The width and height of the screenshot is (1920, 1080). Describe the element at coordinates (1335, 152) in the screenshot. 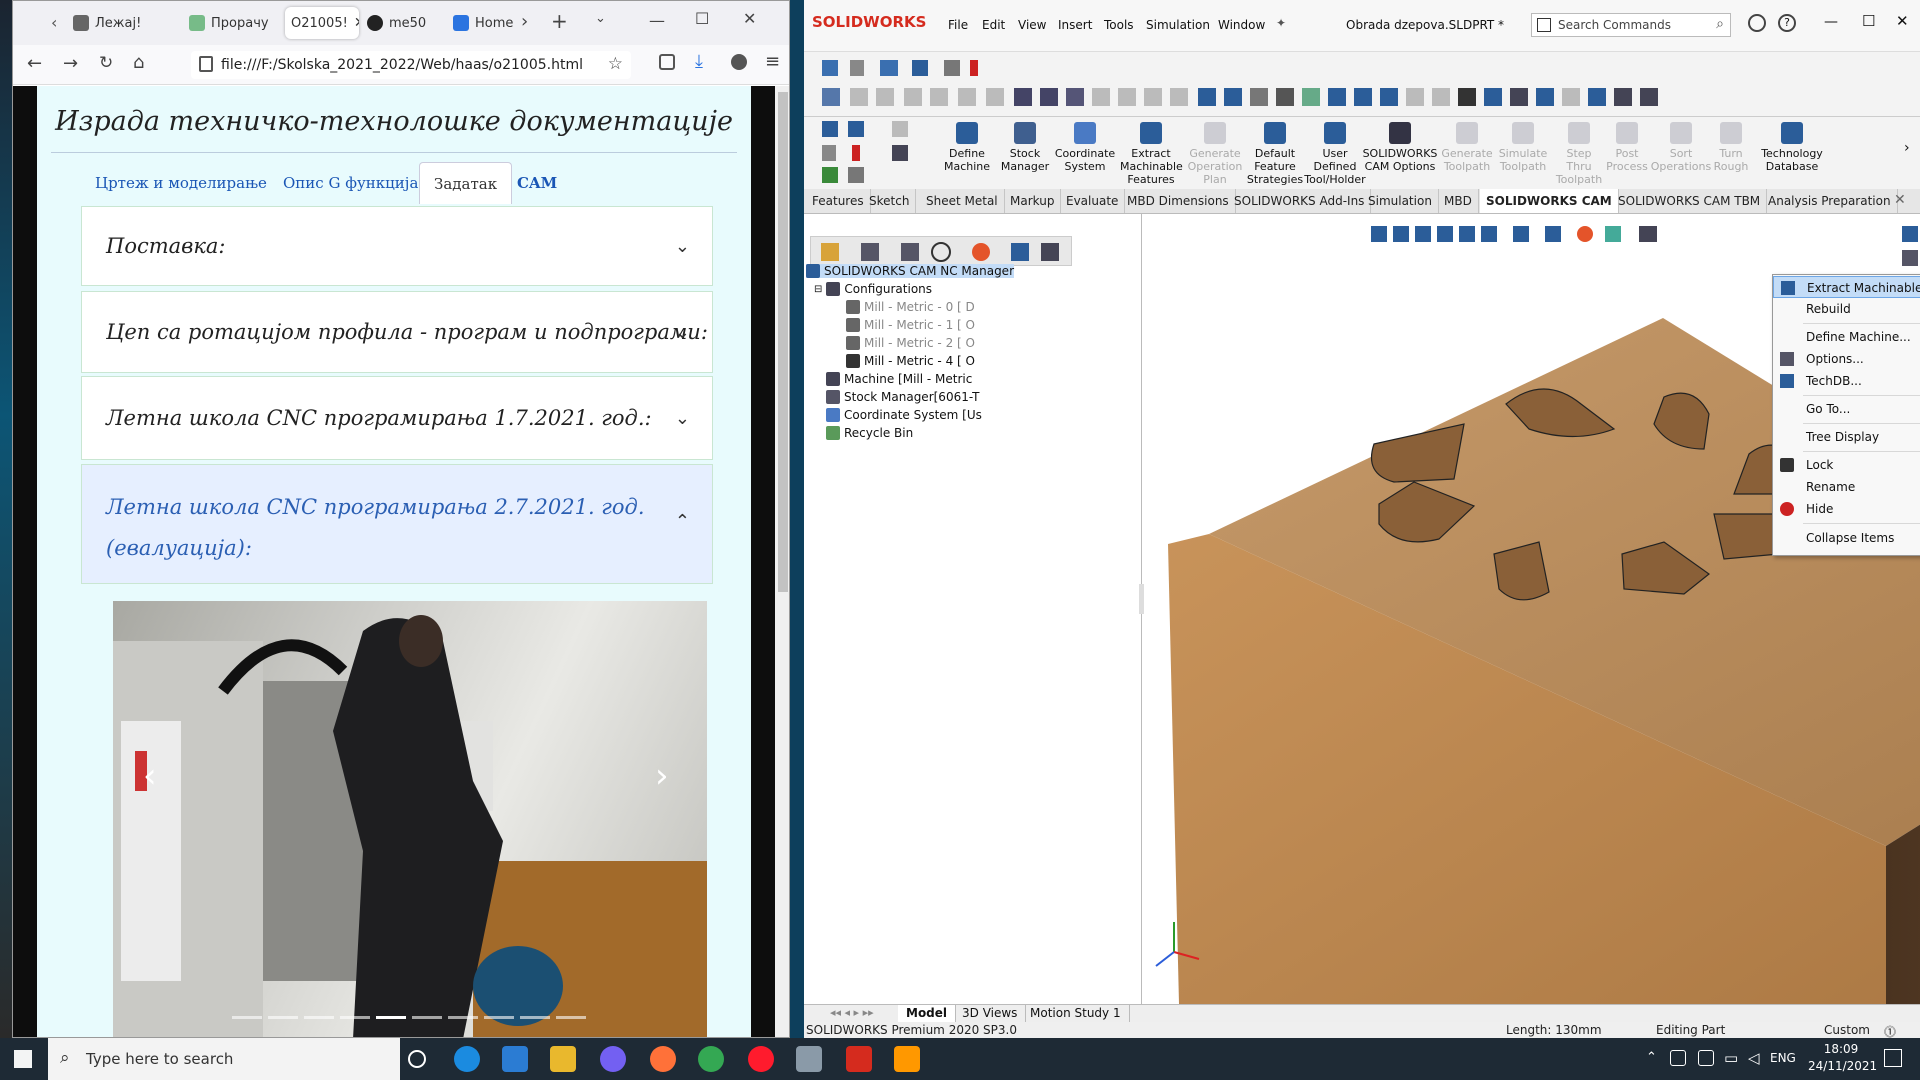

I see `user-defined-tool-holder-button: User Defined Tool/Holder` at that location.